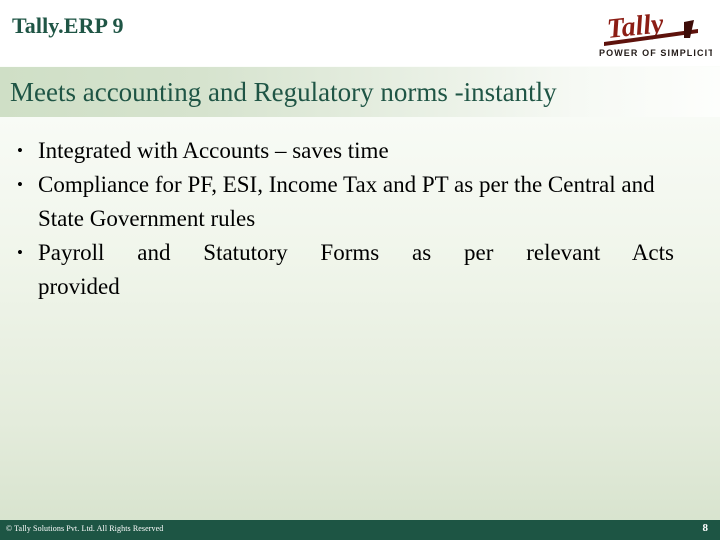 This screenshot has width=720, height=540. What do you see at coordinates (68, 25) in the screenshot?
I see `page-title: Tally.ERP 9` at bounding box center [68, 25].